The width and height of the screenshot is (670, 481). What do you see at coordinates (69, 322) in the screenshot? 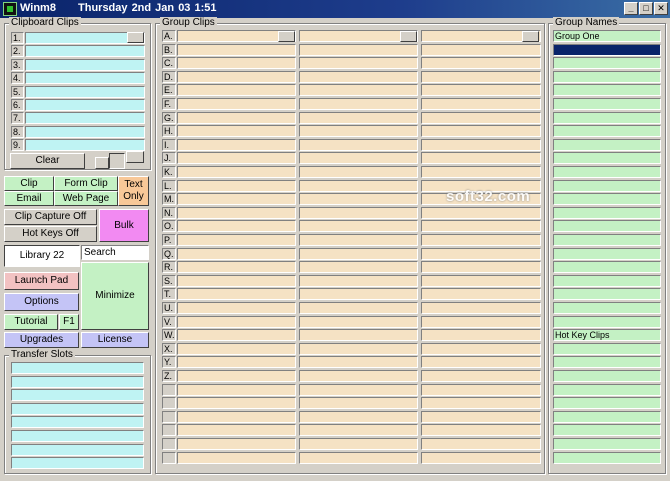
I see `f1-help-button: F1` at bounding box center [69, 322].